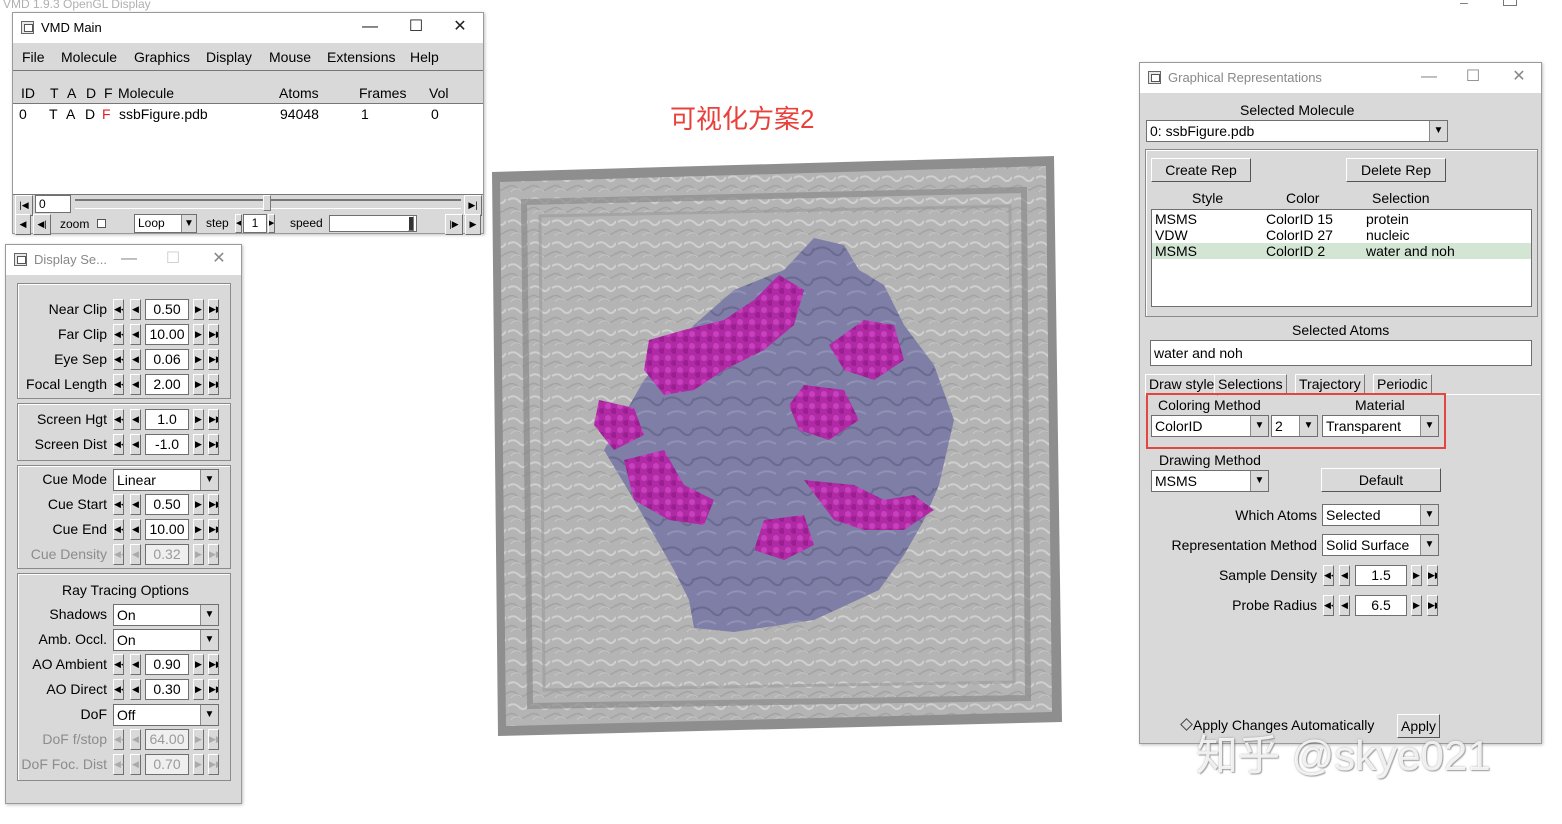 The image size is (1562, 824). I want to click on minimize-icon: —, so click(1429, 78).